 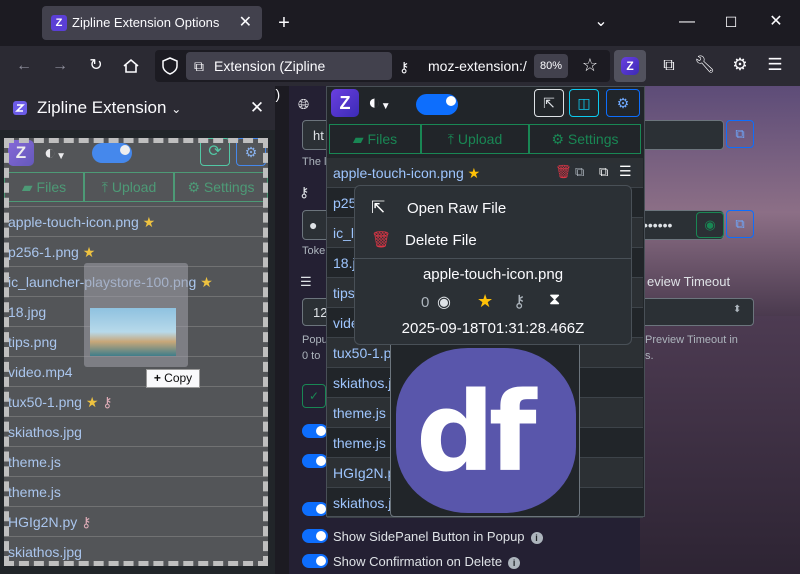 What do you see at coordinates (437, 104) in the screenshot?
I see `popup-toggle-switch` at bounding box center [437, 104].